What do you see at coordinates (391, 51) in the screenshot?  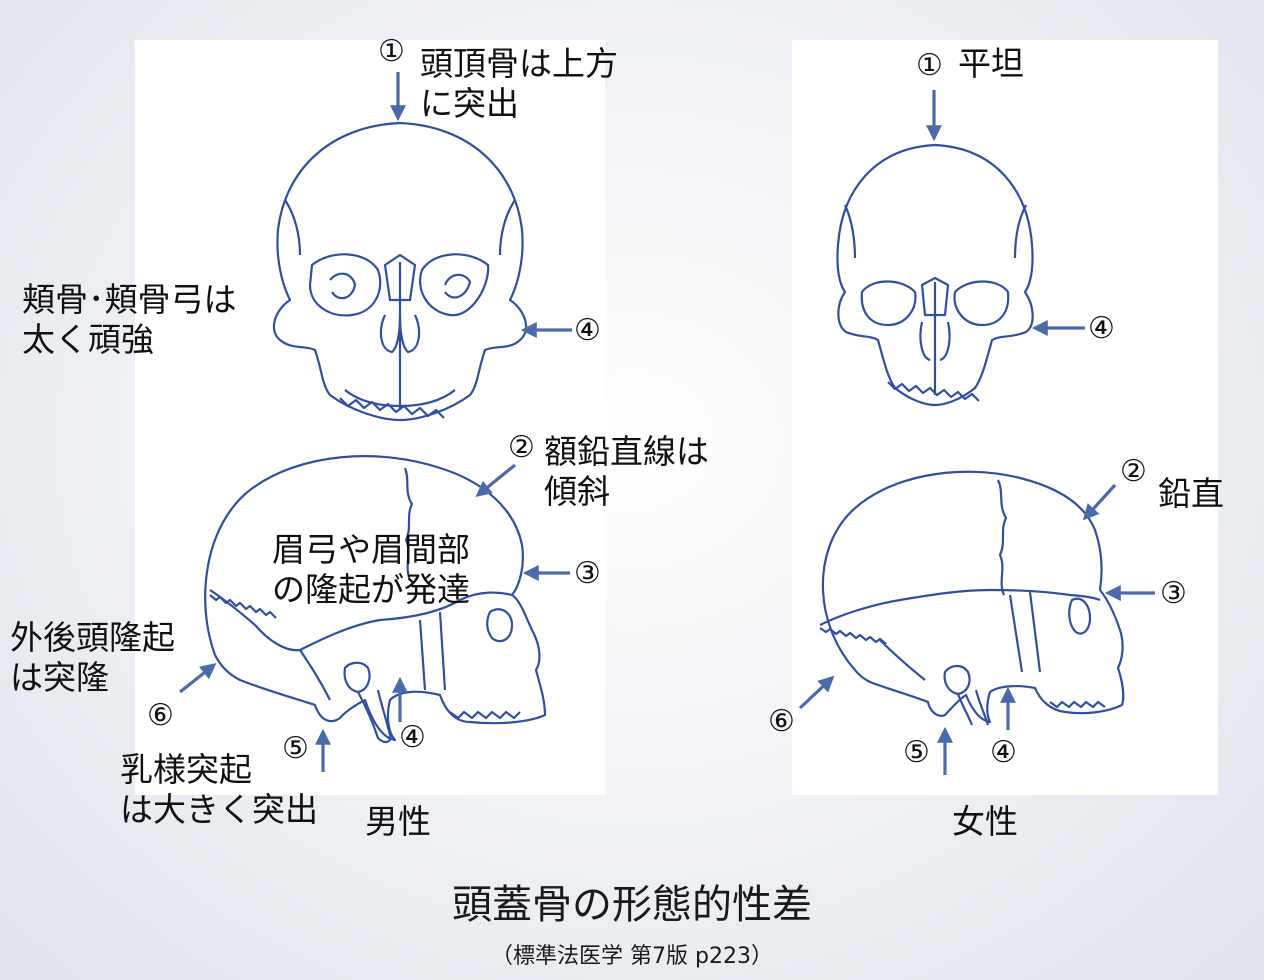 I see `male-marker-1: ①` at bounding box center [391, 51].